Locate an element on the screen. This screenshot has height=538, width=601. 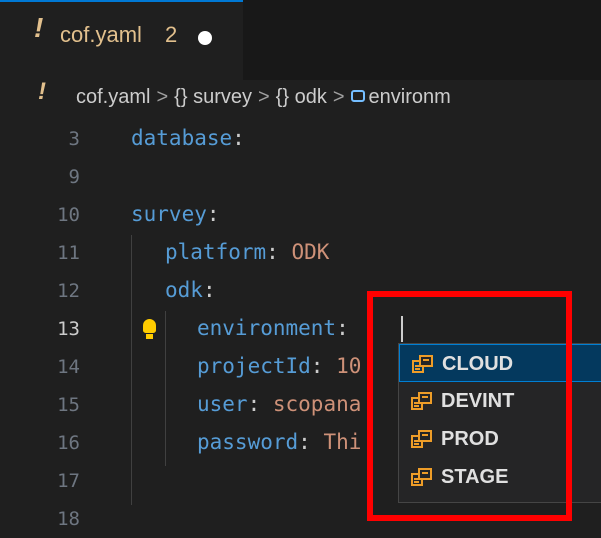
yaml-key: environment is located at coordinates (267, 328).